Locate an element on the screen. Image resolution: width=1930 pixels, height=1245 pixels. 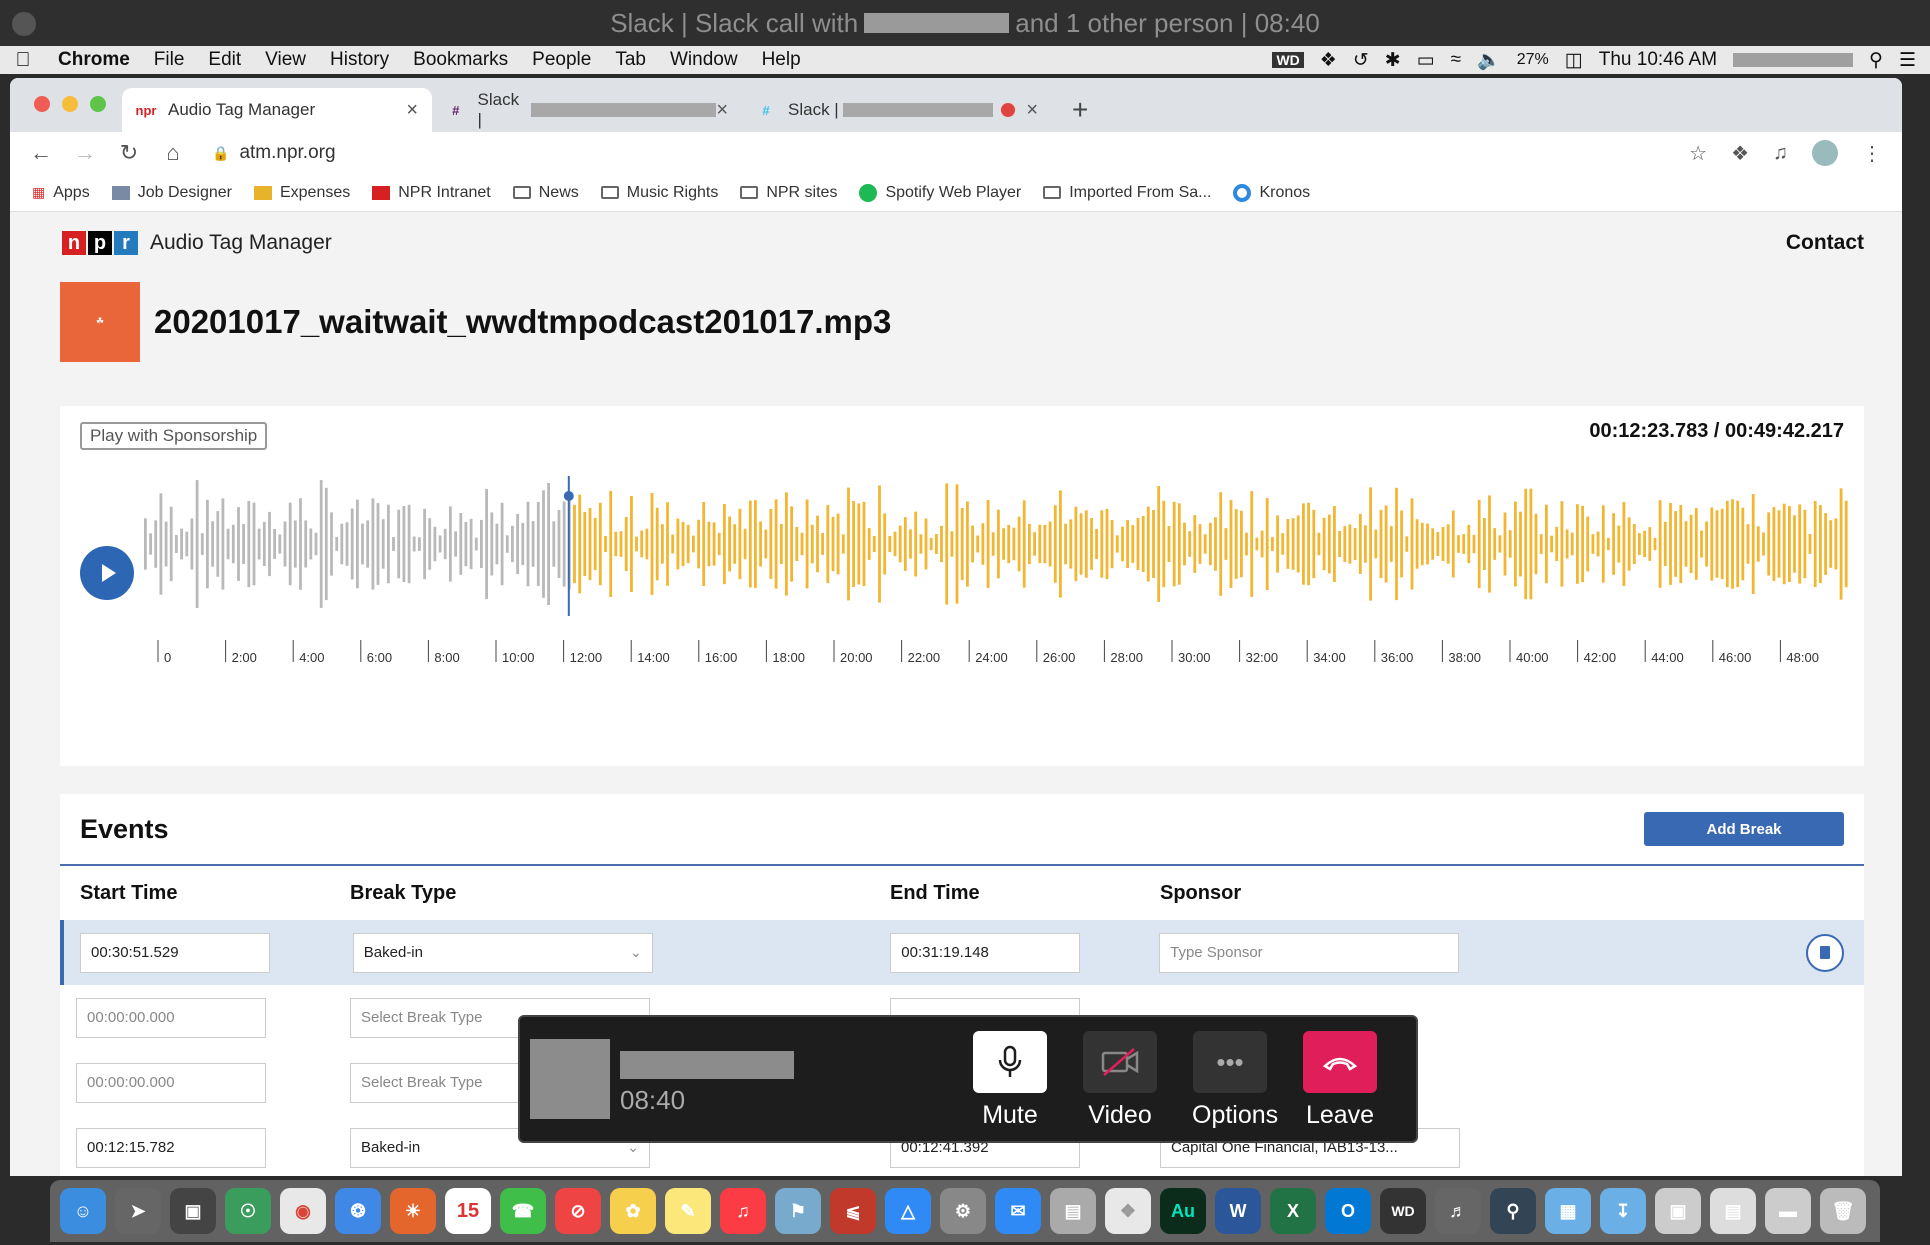
filezilla-icon: ⫹ is located at coordinates (853, 1211).